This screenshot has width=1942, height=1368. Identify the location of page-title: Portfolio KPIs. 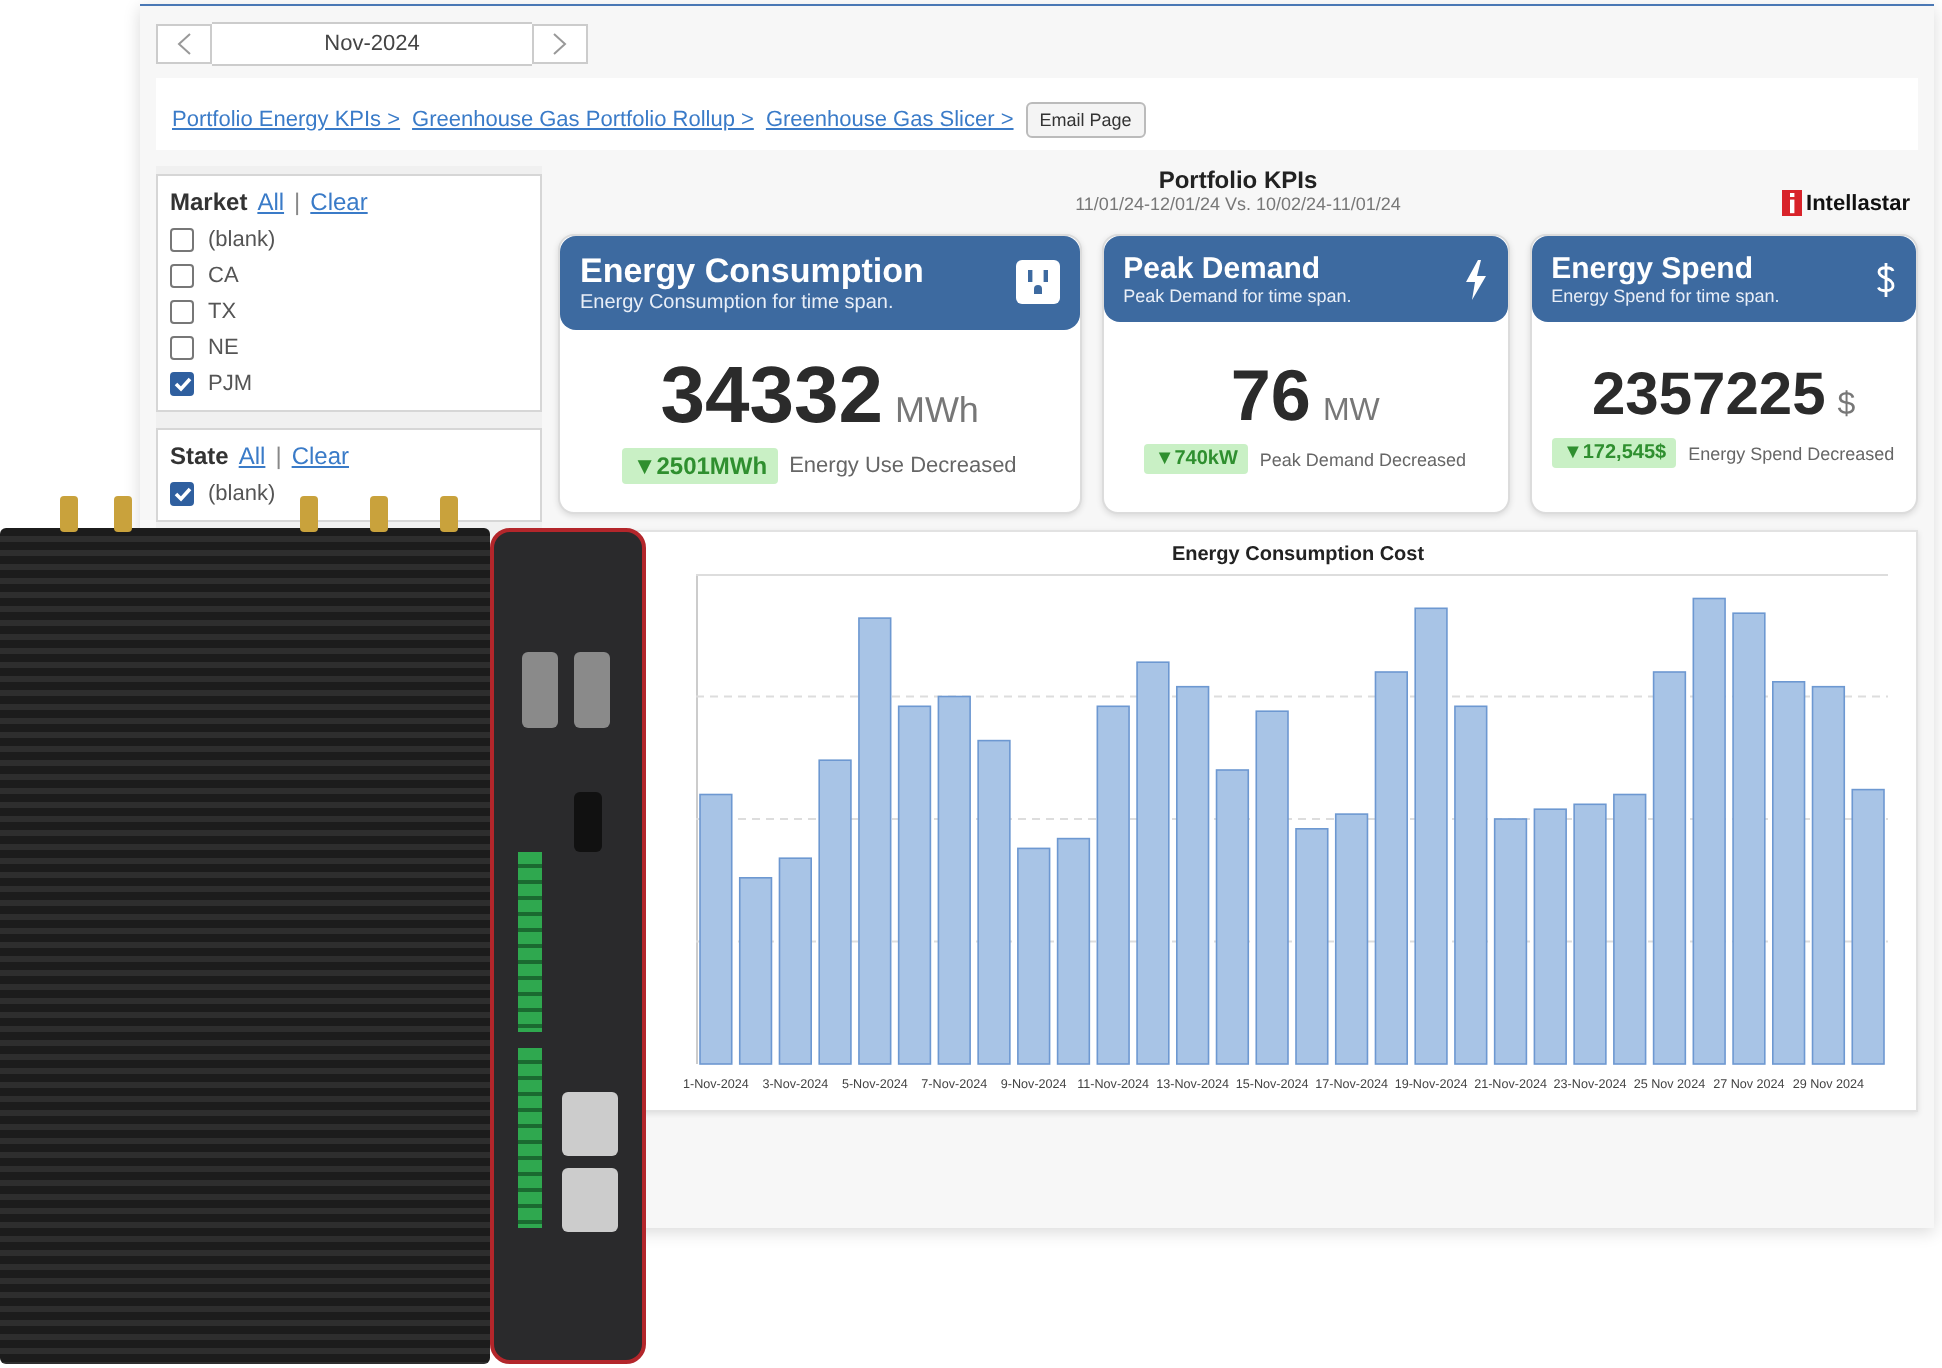
(1238, 180).